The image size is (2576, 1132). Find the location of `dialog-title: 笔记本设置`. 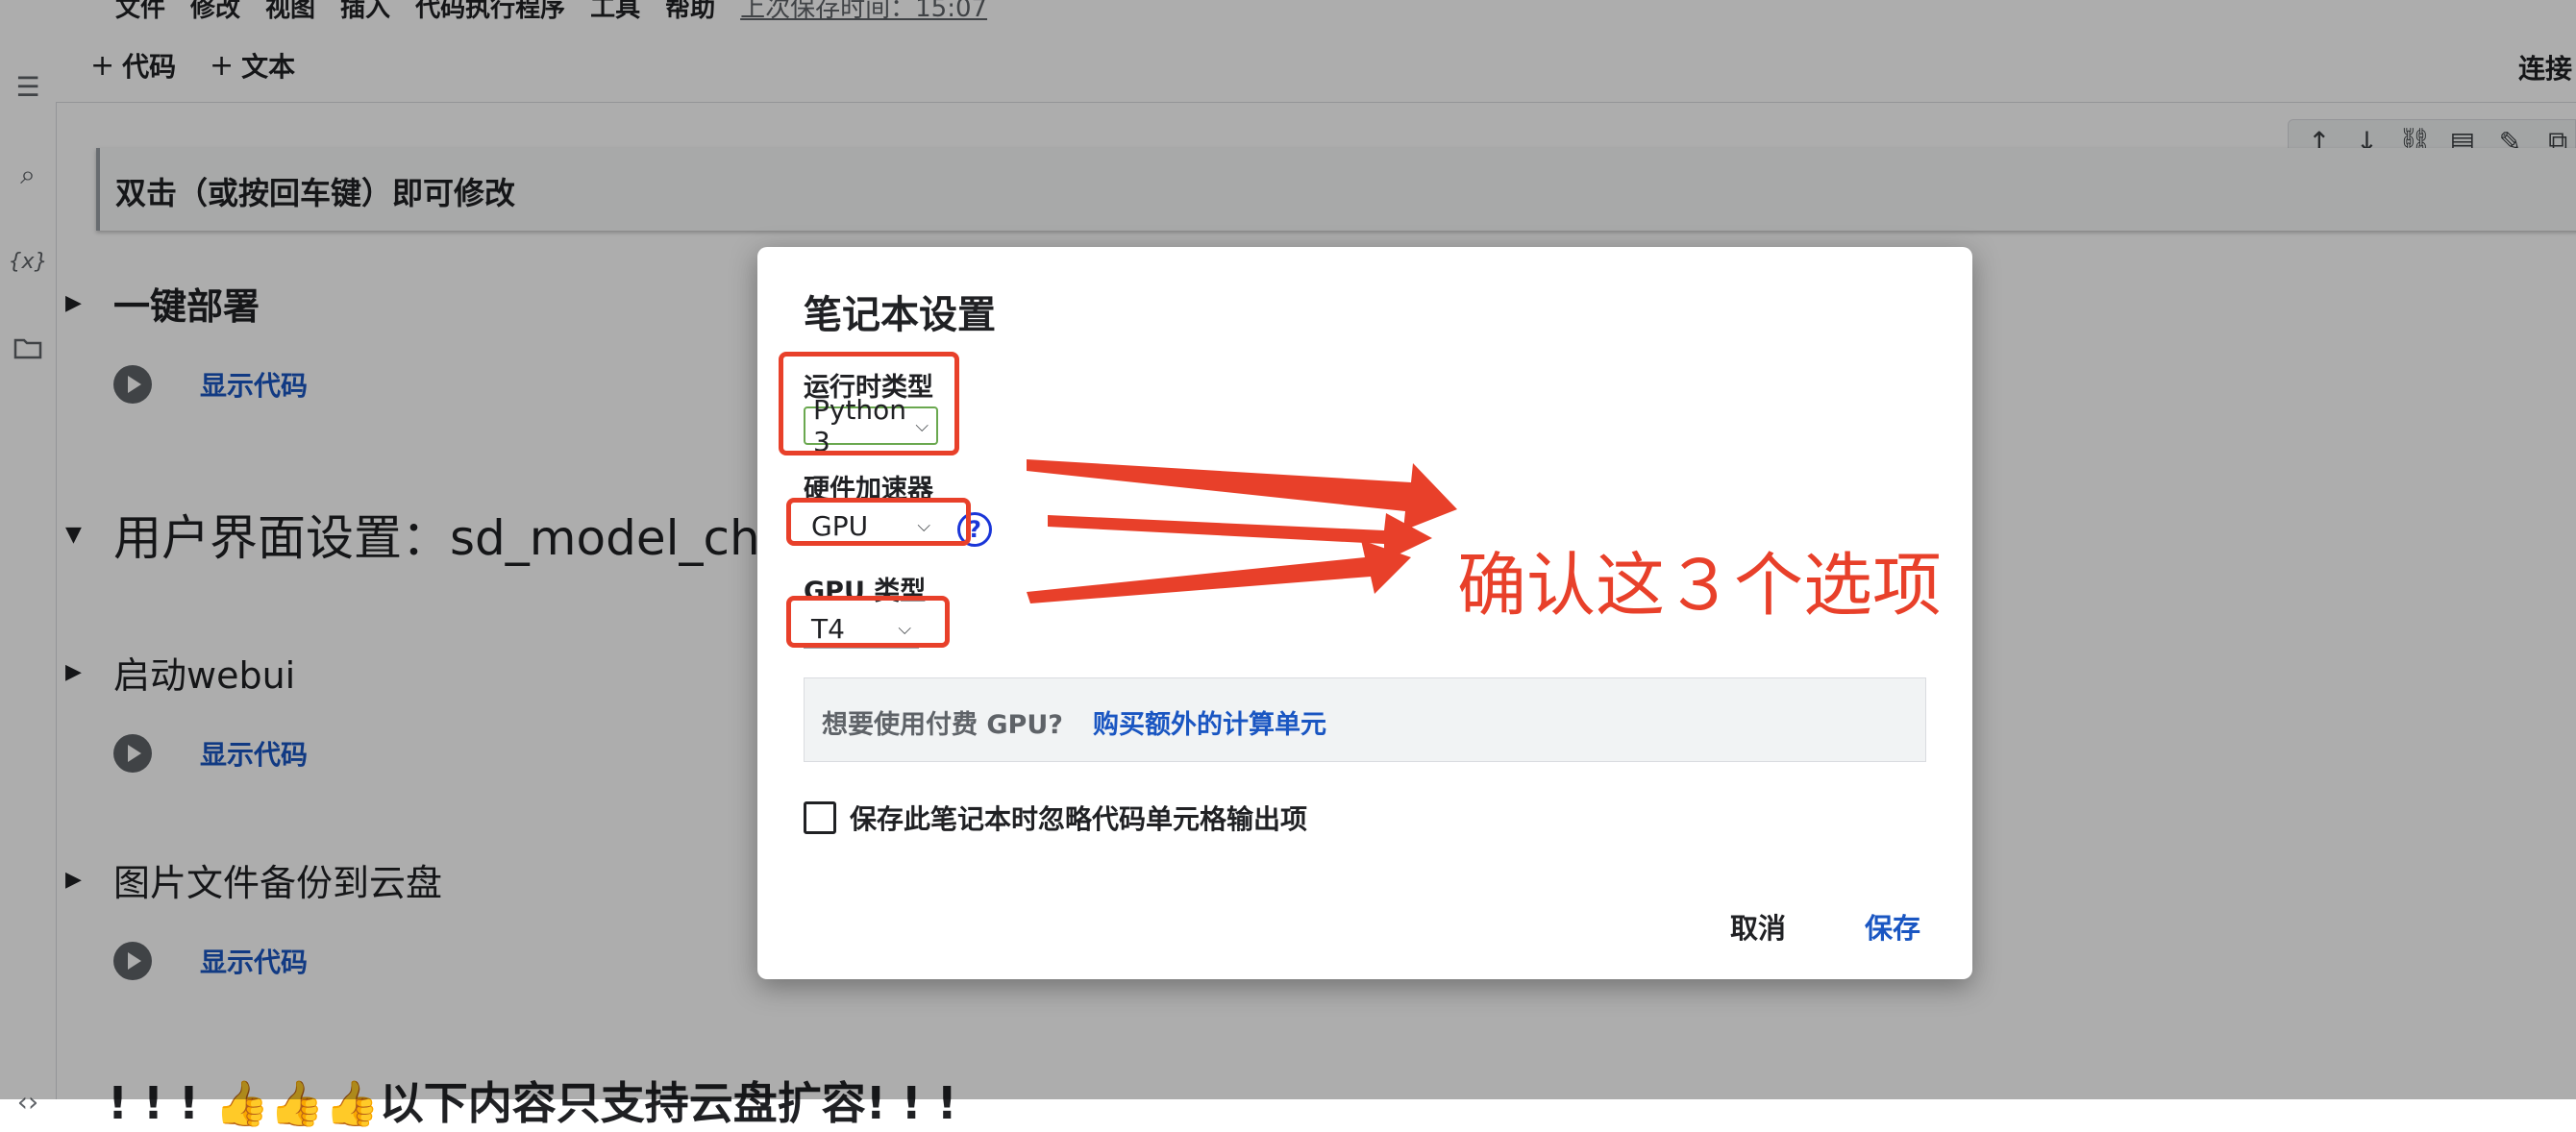

dialog-title: 笔记本设置 is located at coordinates (900, 315).